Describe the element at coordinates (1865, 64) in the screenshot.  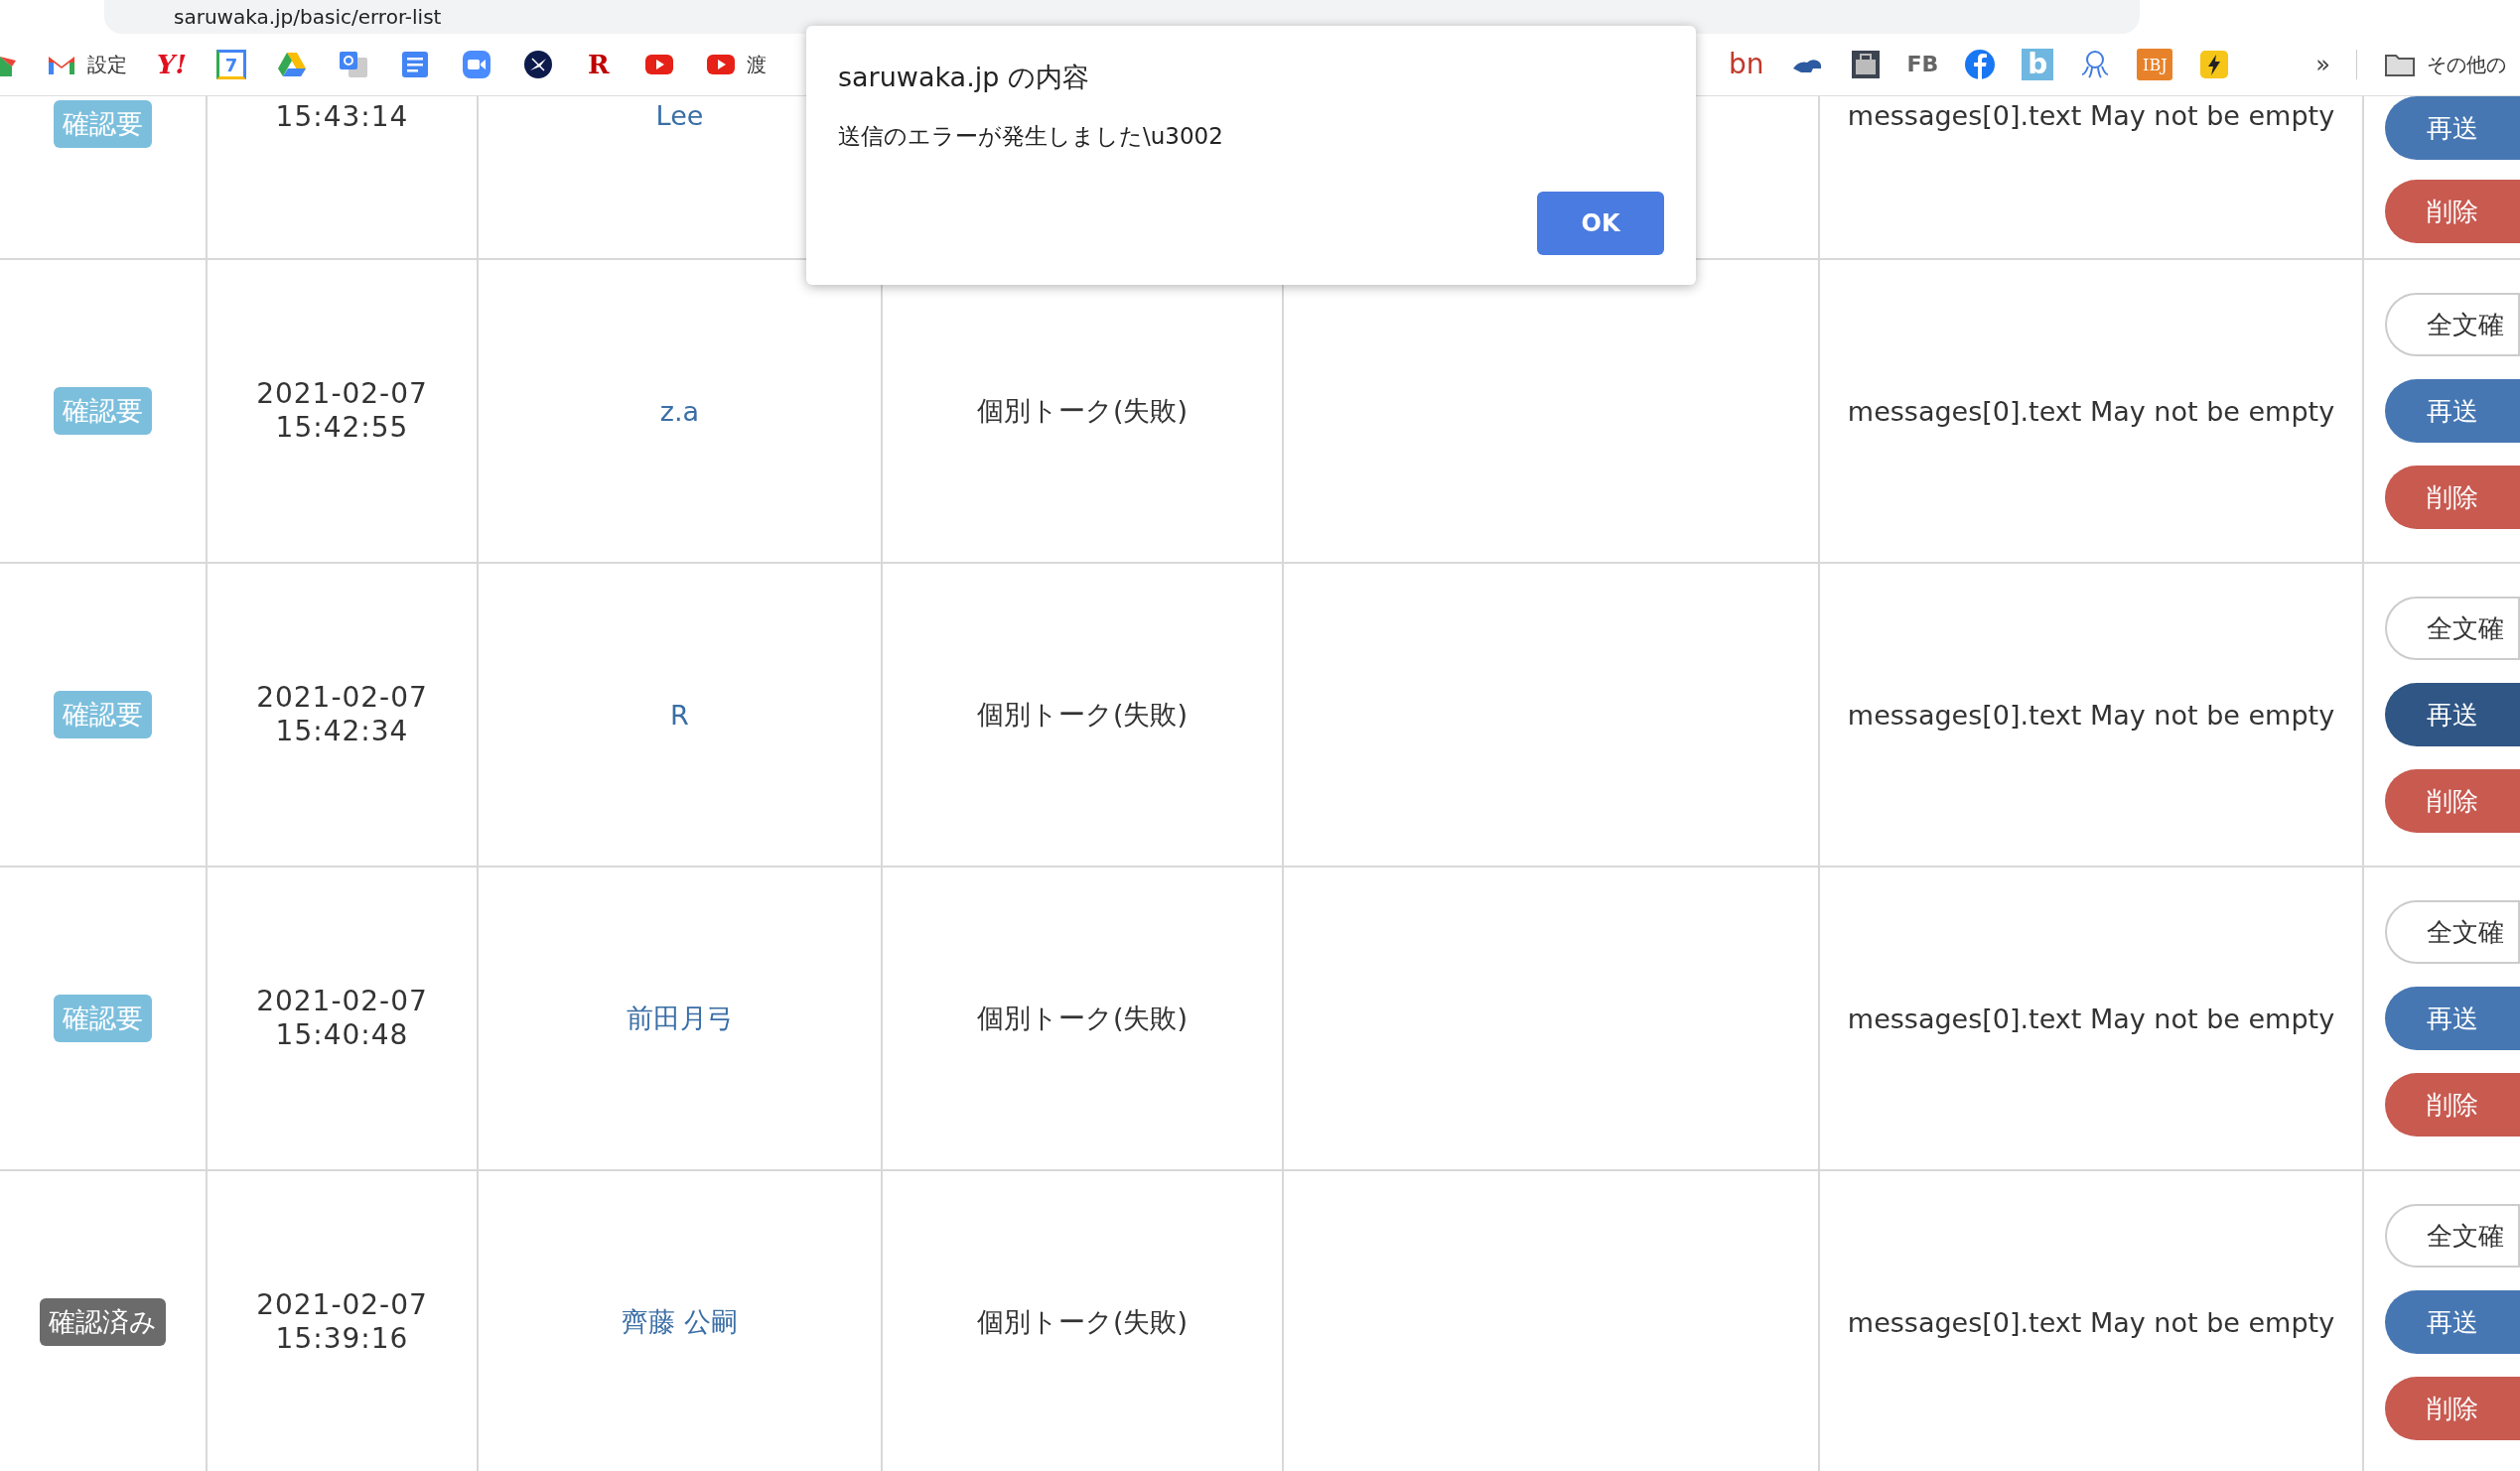
I see `briefcase-icon` at that location.